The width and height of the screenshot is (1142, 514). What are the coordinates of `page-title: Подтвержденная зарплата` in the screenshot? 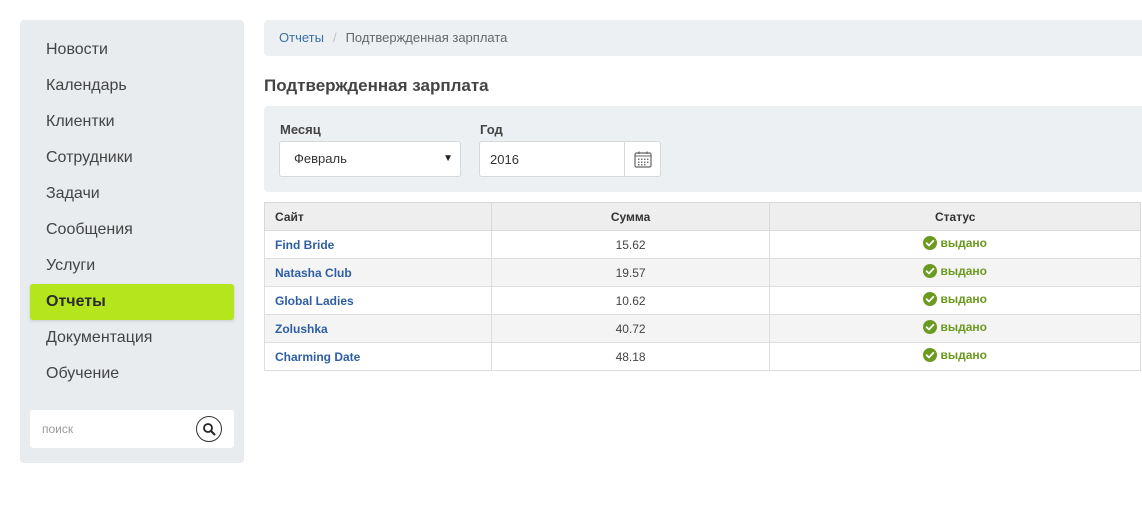 It's located at (376, 85).